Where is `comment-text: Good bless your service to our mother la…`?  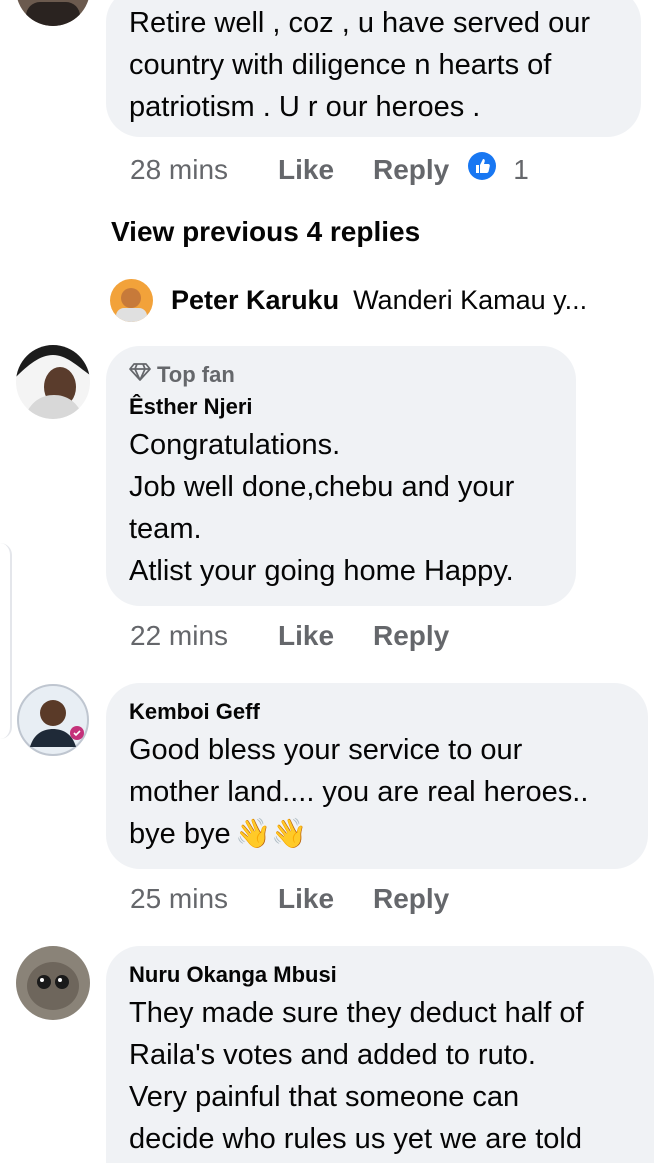
comment-text: Good bless your service to our mother la… is located at coordinates (359, 792).